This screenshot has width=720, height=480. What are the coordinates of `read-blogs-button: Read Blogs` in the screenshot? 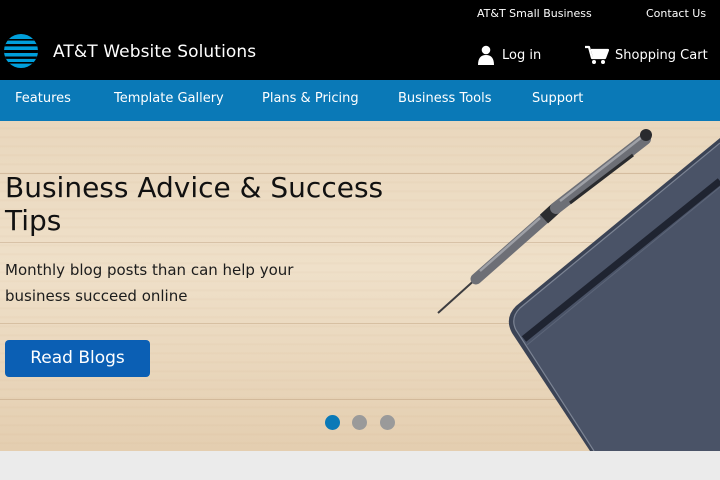 It's located at (77, 358).